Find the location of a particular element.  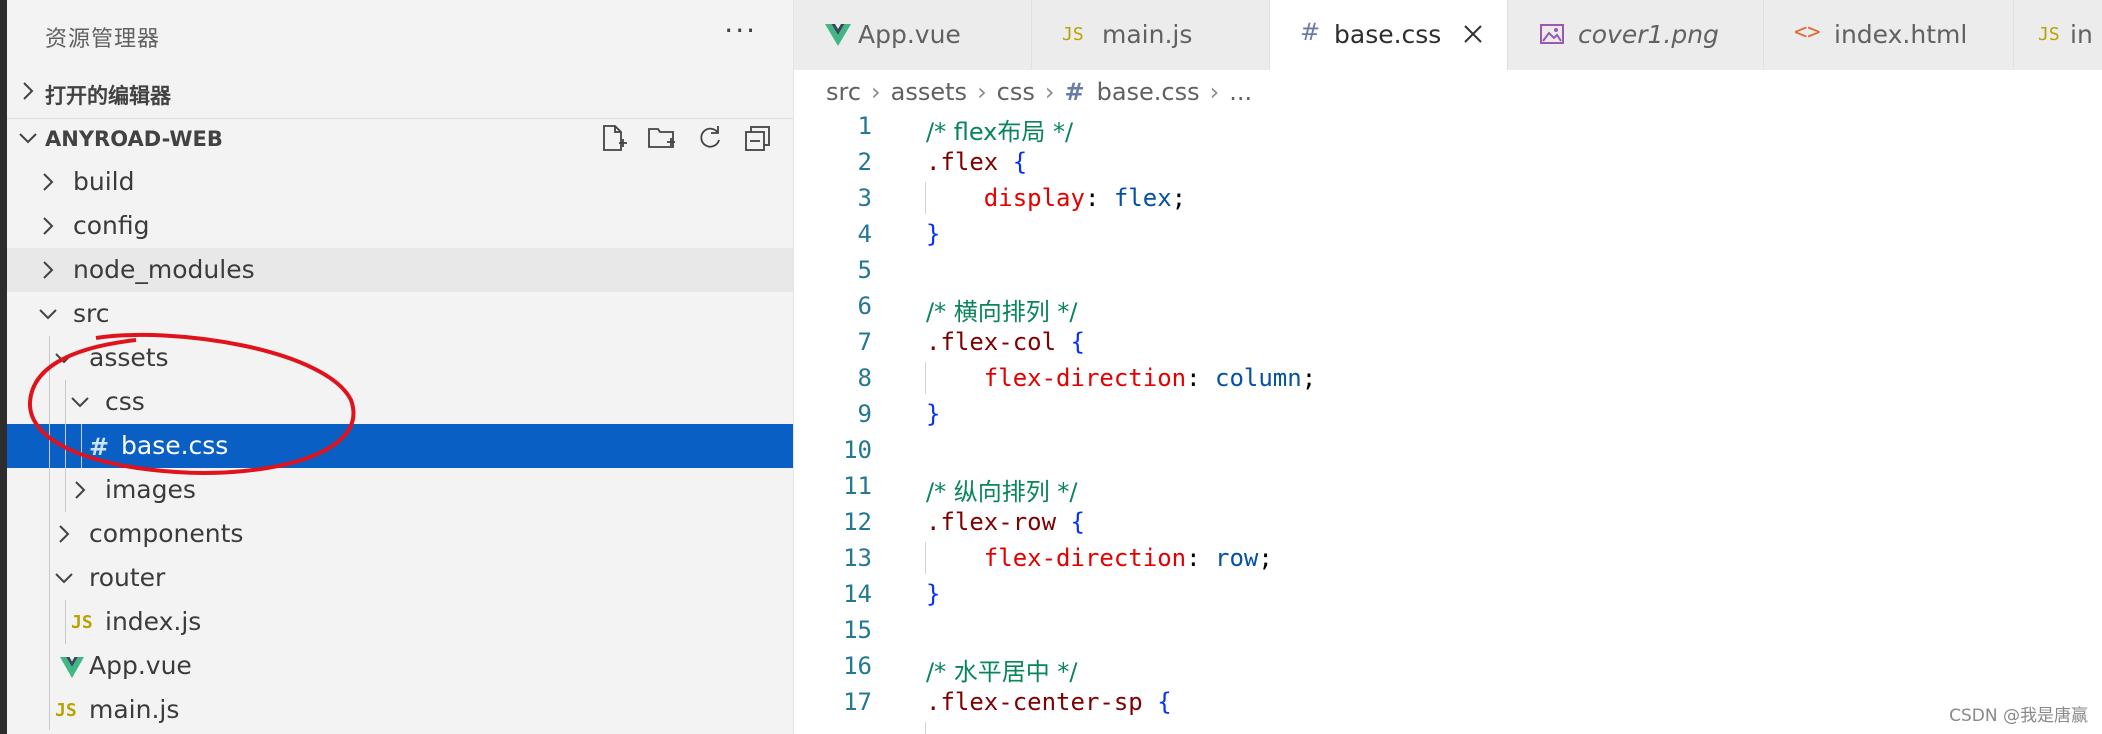

code-line: 6 /* 横向排列 */ is located at coordinates (1448, 310).